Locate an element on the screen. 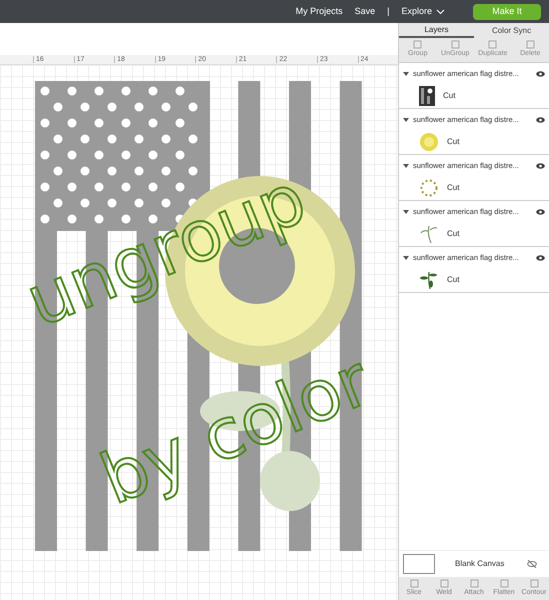 This screenshot has height=600, width=549. top-bar-link: Explore is located at coordinates (416, 11).